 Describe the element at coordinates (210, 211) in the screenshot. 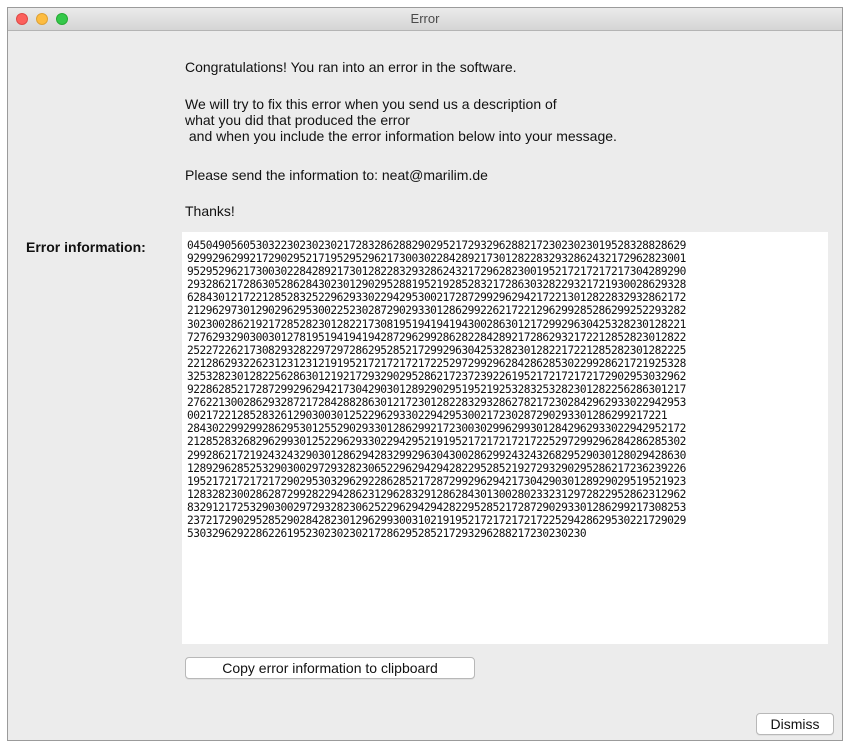

I see `thanks-text: Thanks!` at that location.